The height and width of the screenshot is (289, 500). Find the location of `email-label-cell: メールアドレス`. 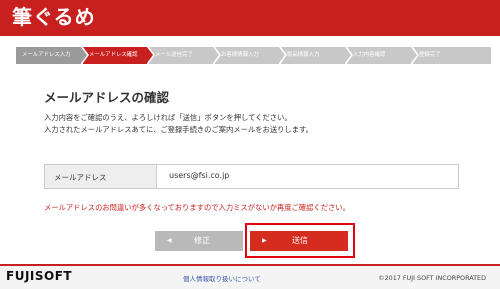

email-label-cell: メールアドレス is located at coordinates (101, 176).